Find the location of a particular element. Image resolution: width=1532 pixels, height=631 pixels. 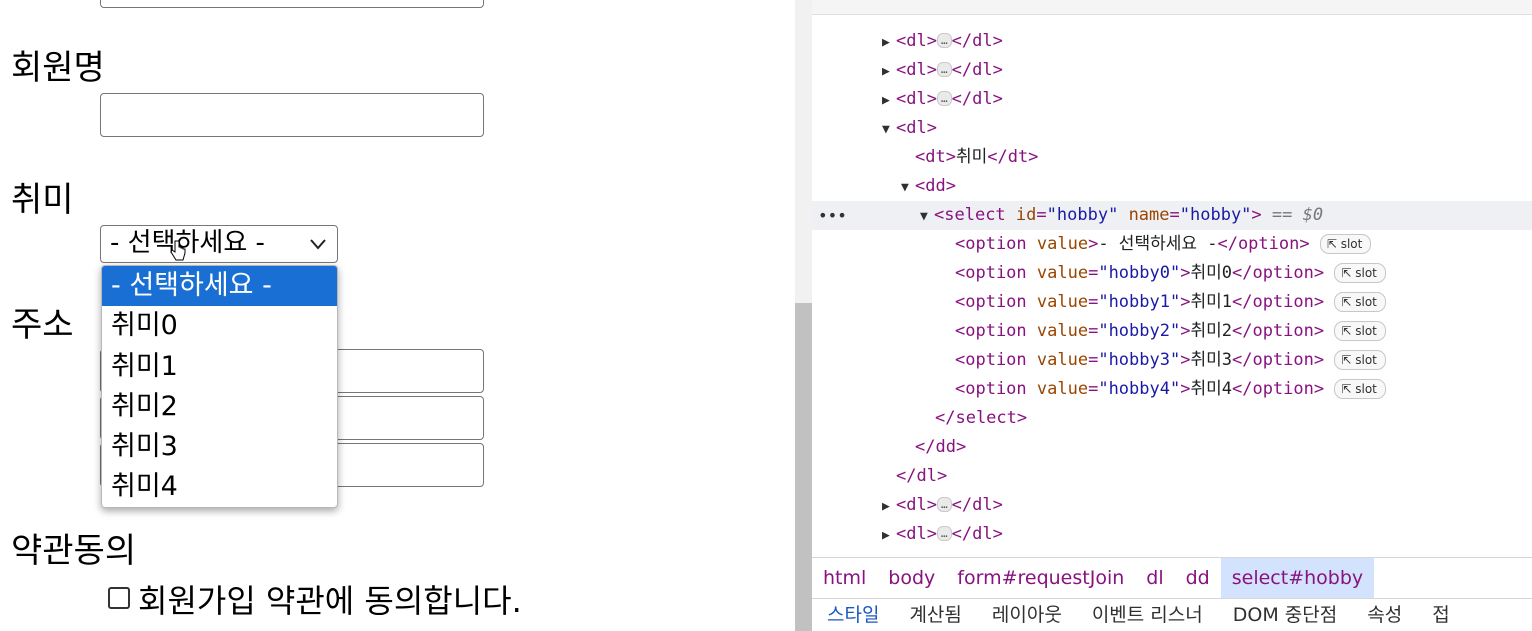

breadcrumb-form: form#requestJoin is located at coordinates (1040, 578).